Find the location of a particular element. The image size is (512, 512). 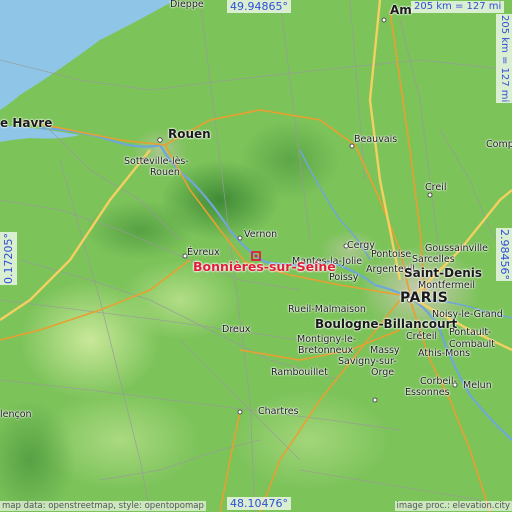

place-label-pontault: Pontault- is located at coordinates (470, 332).